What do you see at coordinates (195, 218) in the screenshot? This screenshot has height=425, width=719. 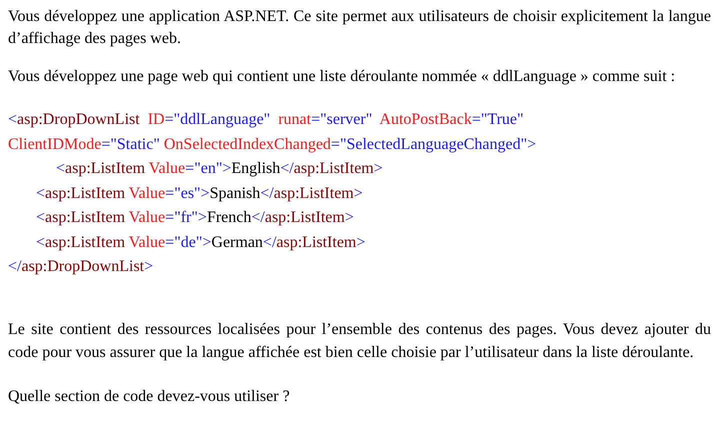 I see `code-line: <asp:ListItem Value="fr">French</asp:ListItem>` at bounding box center [195, 218].